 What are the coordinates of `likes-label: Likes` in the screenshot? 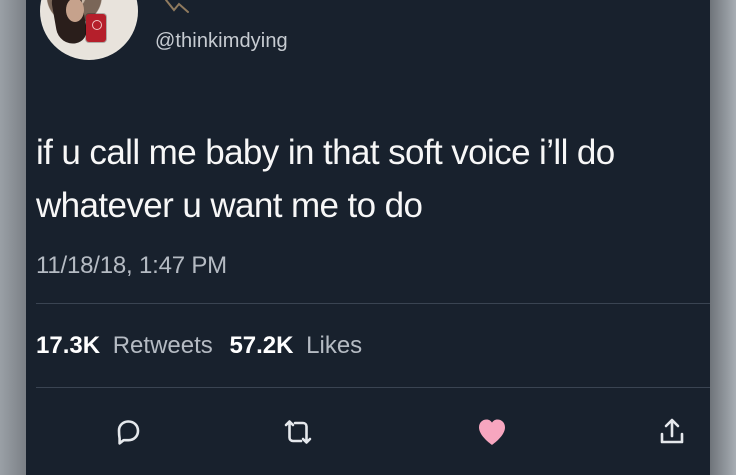 It's located at (334, 345).